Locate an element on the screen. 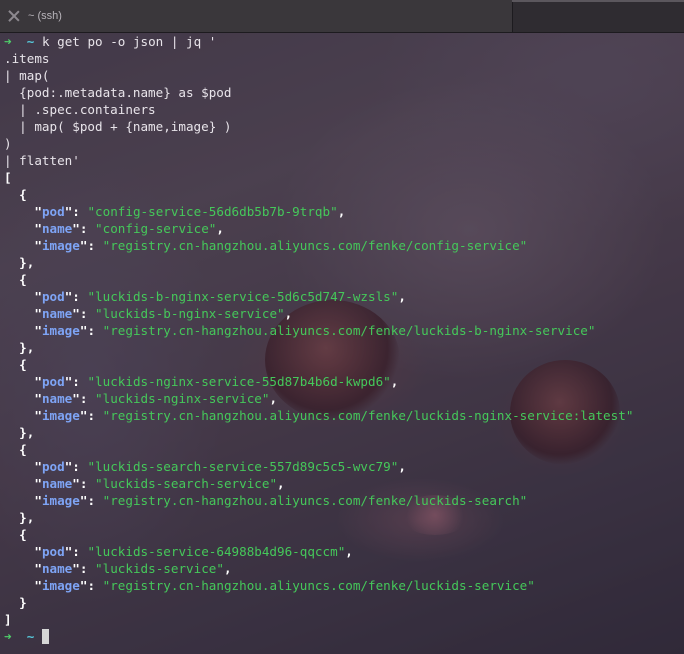  json-field-name: "name": "luckids-nginx-service", is located at coordinates (342, 398).